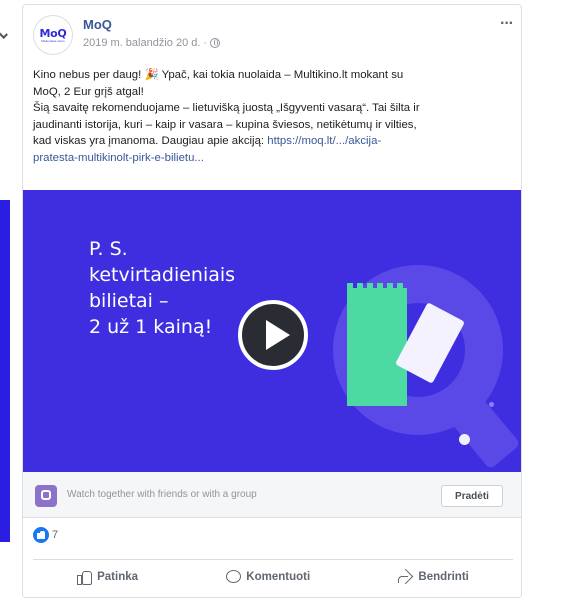 The height and width of the screenshot is (602, 566). What do you see at coordinates (278, 576) in the screenshot?
I see `comment-label: Komentuoti` at bounding box center [278, 576].